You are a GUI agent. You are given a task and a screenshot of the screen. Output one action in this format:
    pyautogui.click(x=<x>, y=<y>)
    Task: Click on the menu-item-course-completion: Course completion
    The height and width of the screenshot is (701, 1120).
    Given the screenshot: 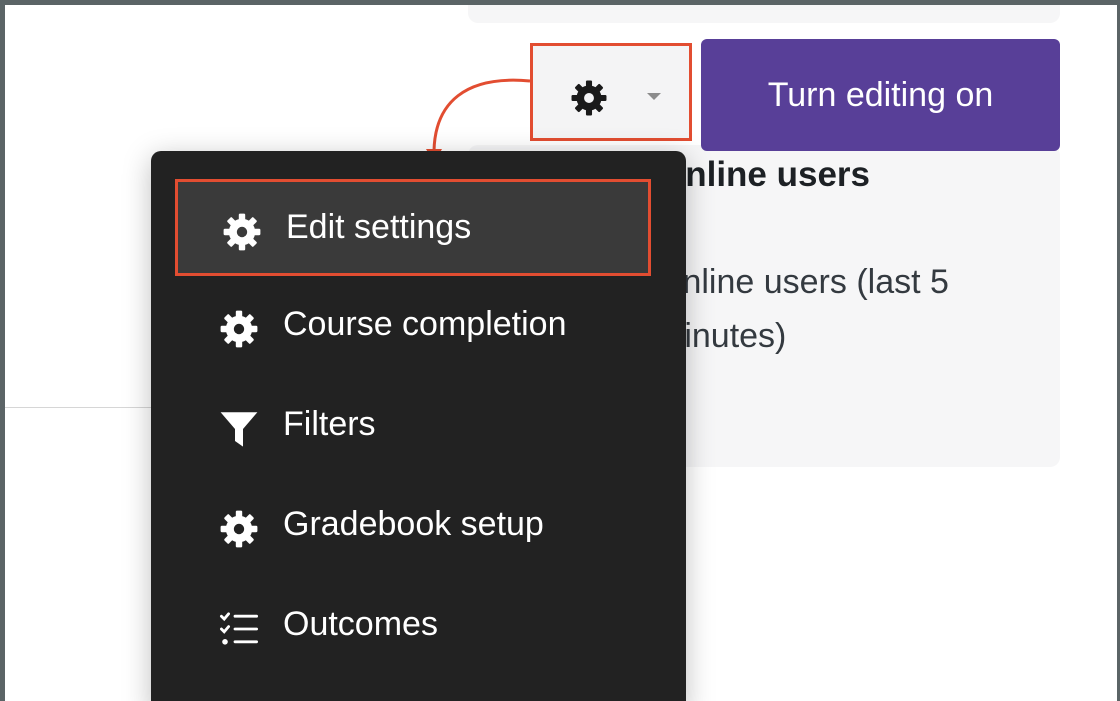 What is the action you would take?
    pyautogui.click(x=413, y=327)
    